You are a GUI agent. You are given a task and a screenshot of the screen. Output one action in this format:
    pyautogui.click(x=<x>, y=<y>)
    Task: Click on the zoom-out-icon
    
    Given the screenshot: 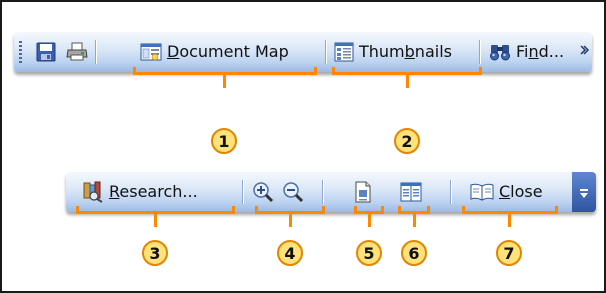 What is the action you would take?
    pyautogui.click(x=293, y=192)
    